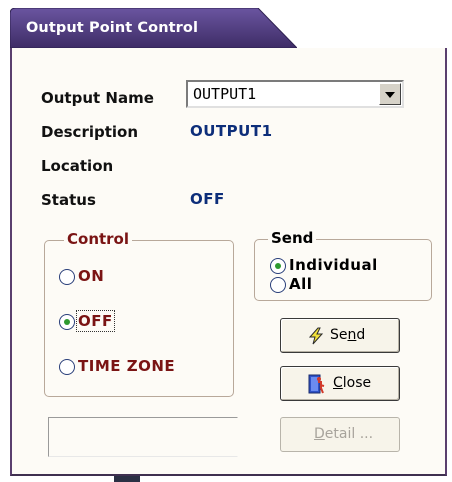 Image resolution: width=452 pixels, height=482 pixels. What do you see at coordinates (67, 322) in the screenshot?
I see `radio-off` at bounding box center [67, 322].